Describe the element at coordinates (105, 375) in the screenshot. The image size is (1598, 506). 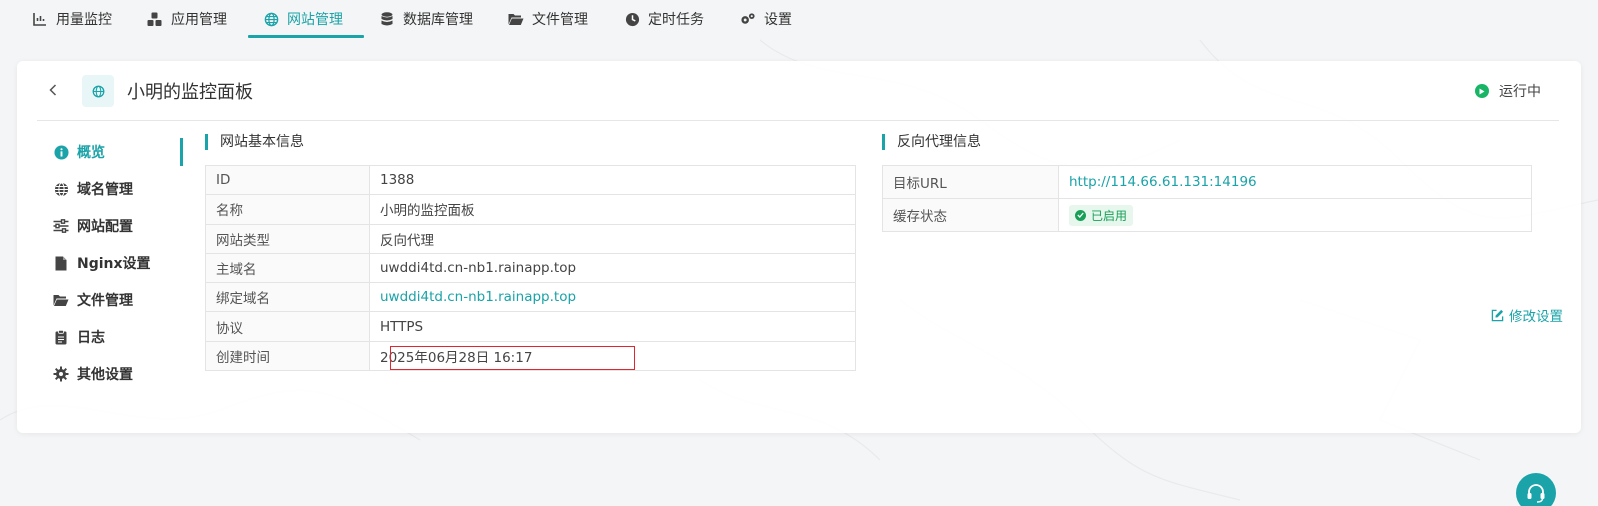
I see `side-item-label: 其他设置` at that location.